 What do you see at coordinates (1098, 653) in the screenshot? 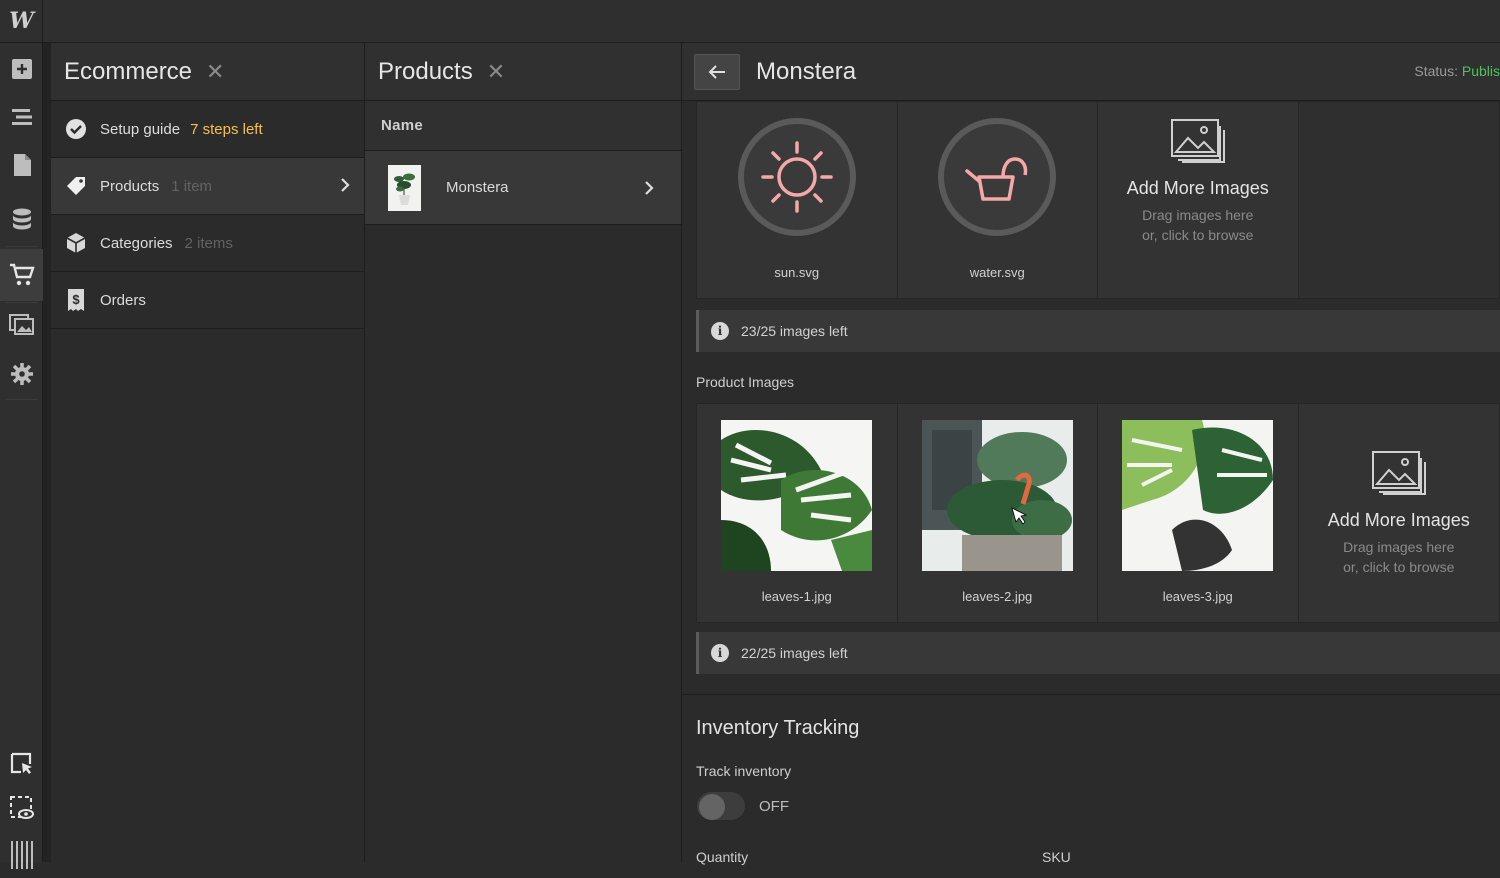
I see `product-images-remaining: i 22/25 images left` at bounding box center [1098, 653].